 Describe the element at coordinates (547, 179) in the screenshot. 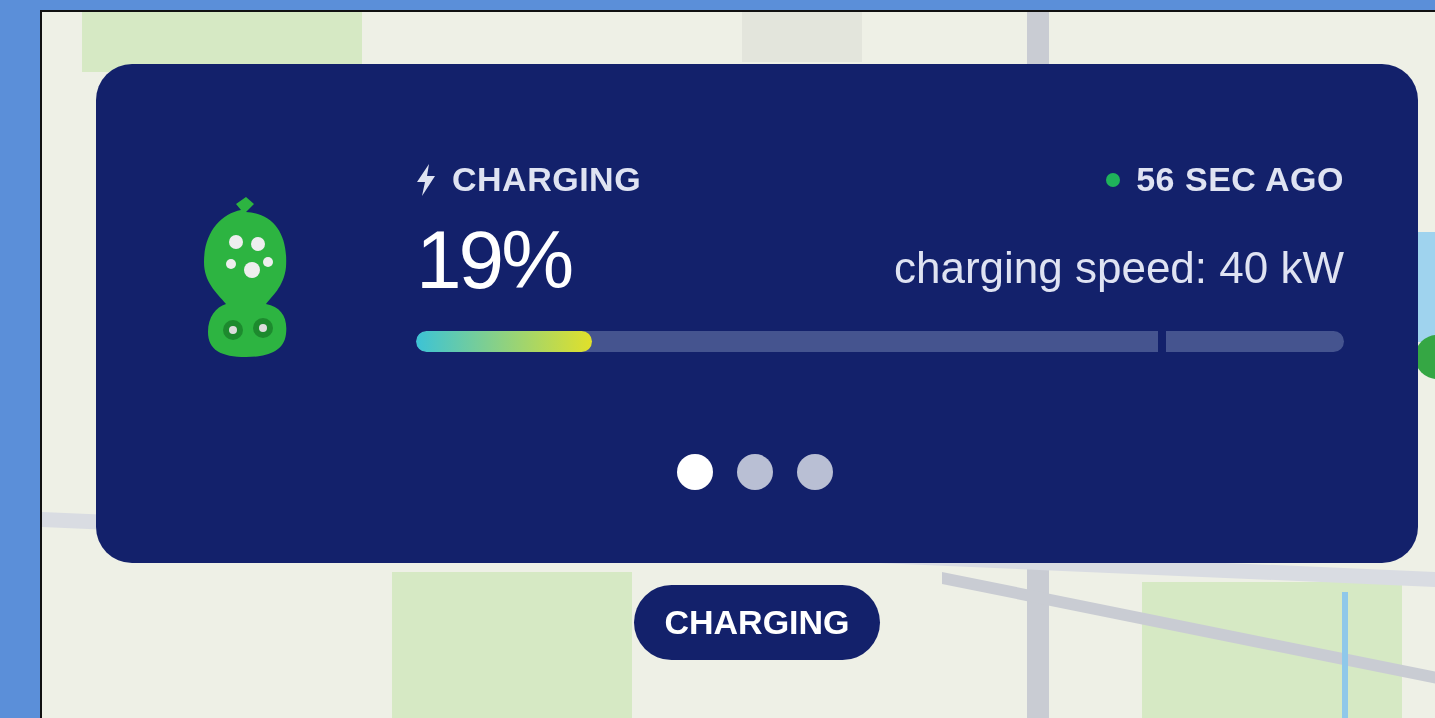

I see `status-label: CHARGING` at that location.